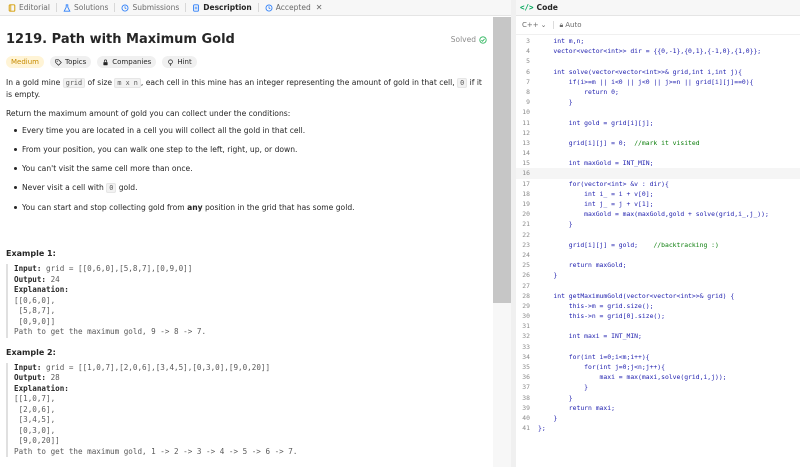 The image size is (800, 467). What do you see at coordinates (658, 357) in the screenshot?
I see `code-line: 34 for(int i=0;i<m;i++){` at bounding box center [658, 357].